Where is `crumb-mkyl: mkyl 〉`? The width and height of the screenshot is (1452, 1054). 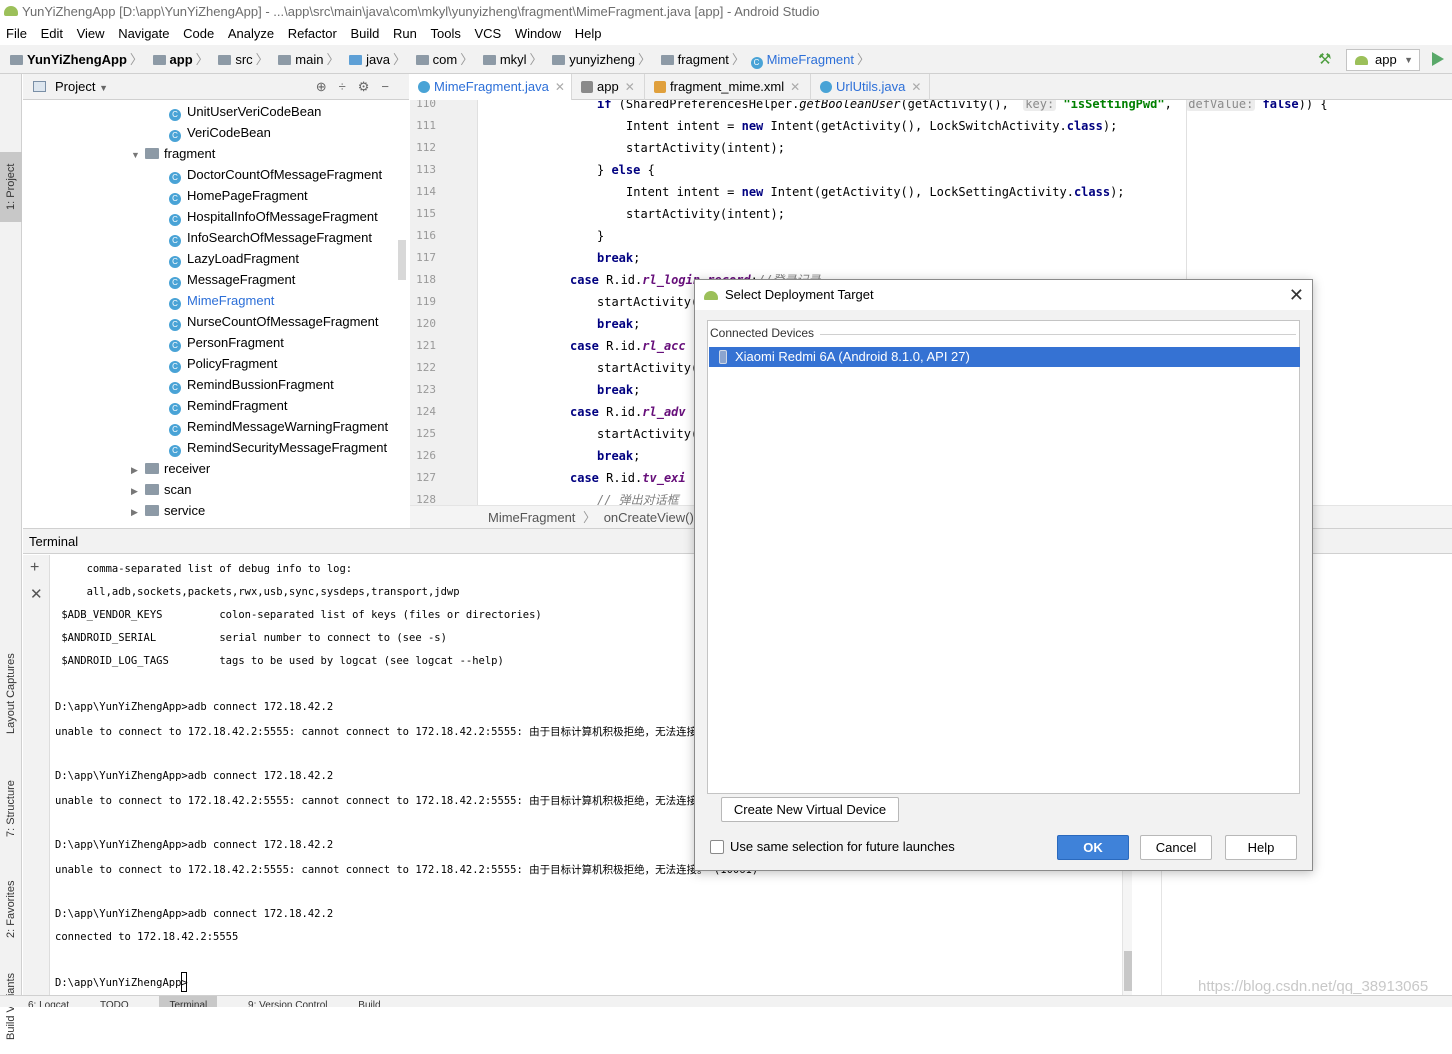 crumb-mkyl: mkyl 〉 is located at coordinates (511, 59).